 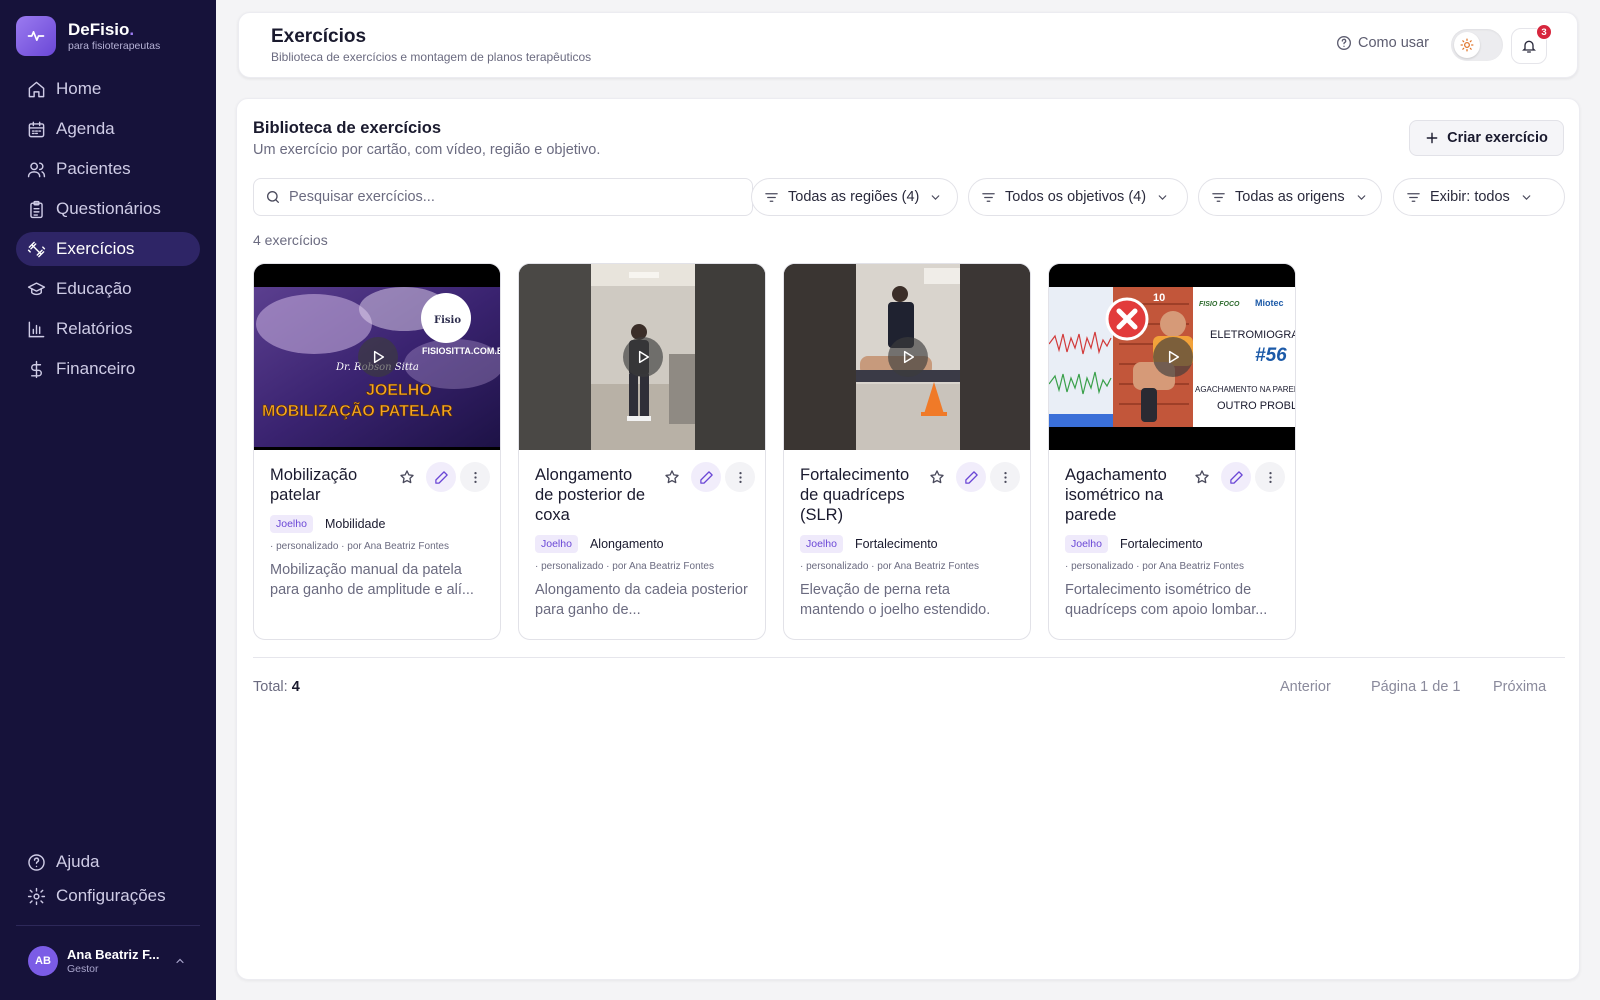 What do you see at coordinates (36, 896) in the screenshot?
I see `gear-icon` at bounding box center [36, 896].